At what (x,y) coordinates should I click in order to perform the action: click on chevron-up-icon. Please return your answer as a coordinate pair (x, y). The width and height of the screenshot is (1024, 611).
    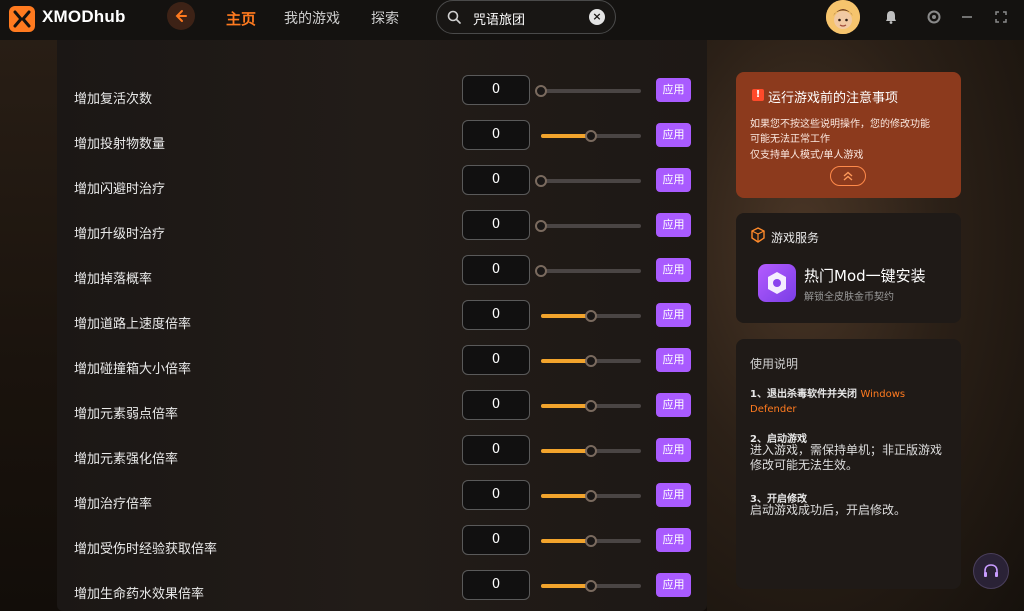
    Looking at the image, I should click on (848, 176).